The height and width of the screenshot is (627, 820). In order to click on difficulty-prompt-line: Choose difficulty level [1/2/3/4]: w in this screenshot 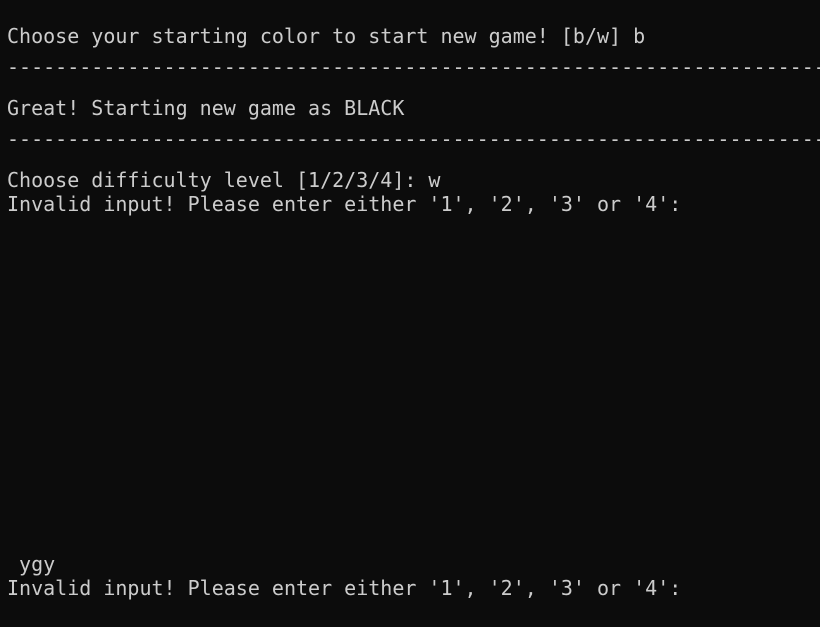, I will do `click(224, 180)`.